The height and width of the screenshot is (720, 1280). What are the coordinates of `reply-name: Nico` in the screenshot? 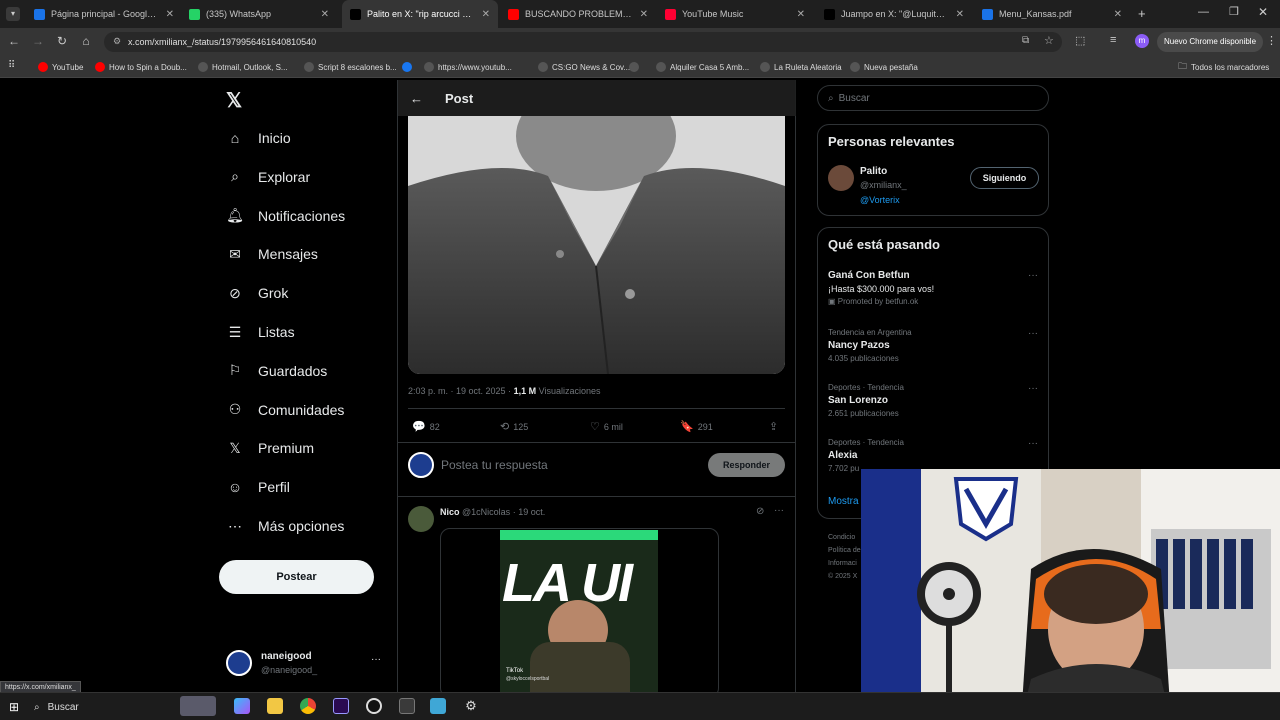 It's located at (450, 512).